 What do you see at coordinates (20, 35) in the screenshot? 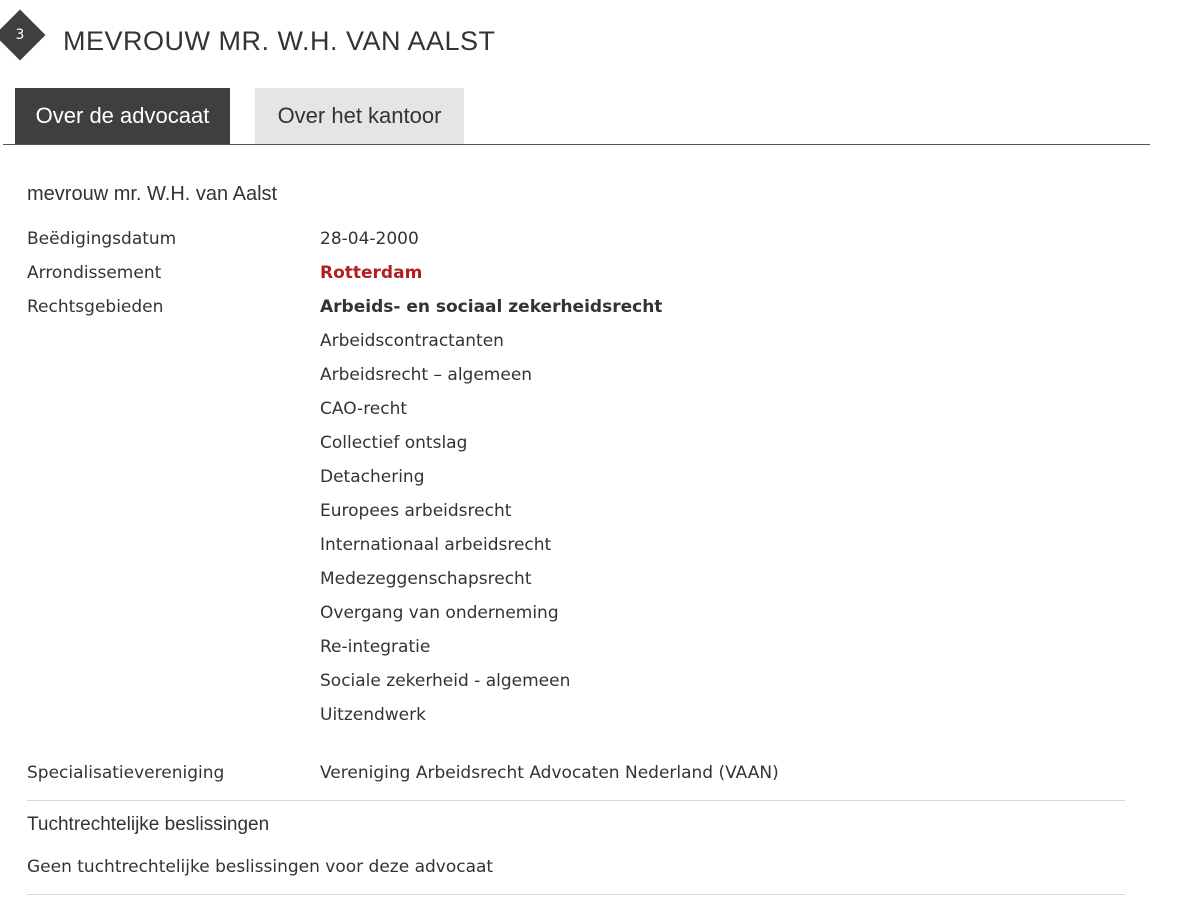
I see `result-number: 3` at bounding box center [20, 35].